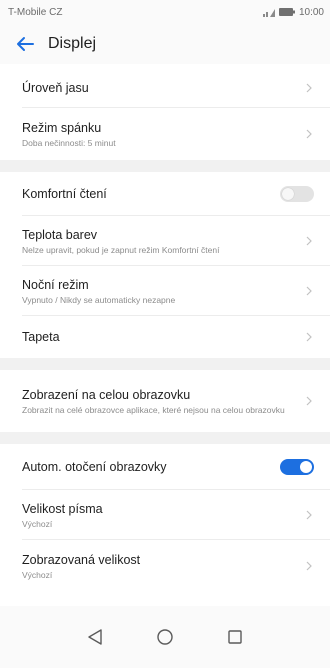 This screenshot has height=668, width=330. Describe the element at coordinates (297, 194) in the screenshot. I see `comfort-reading-toggle` at that location.